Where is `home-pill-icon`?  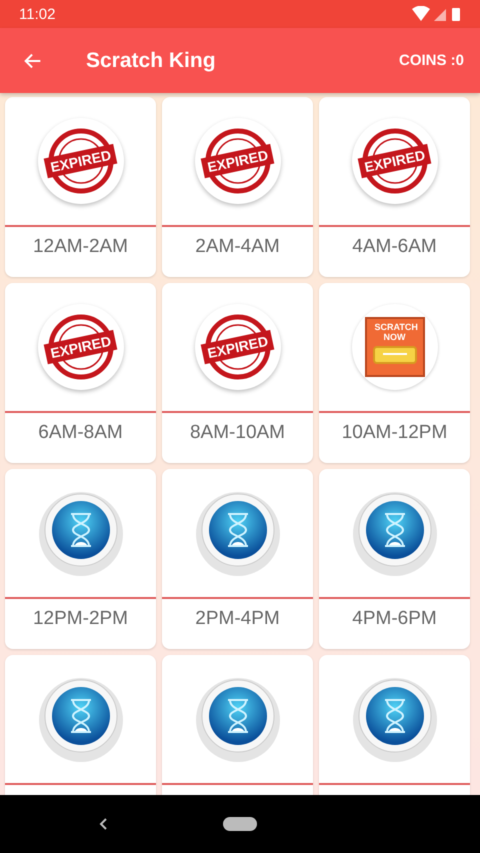
home-pill-icon is located at coordinates (240, 824).